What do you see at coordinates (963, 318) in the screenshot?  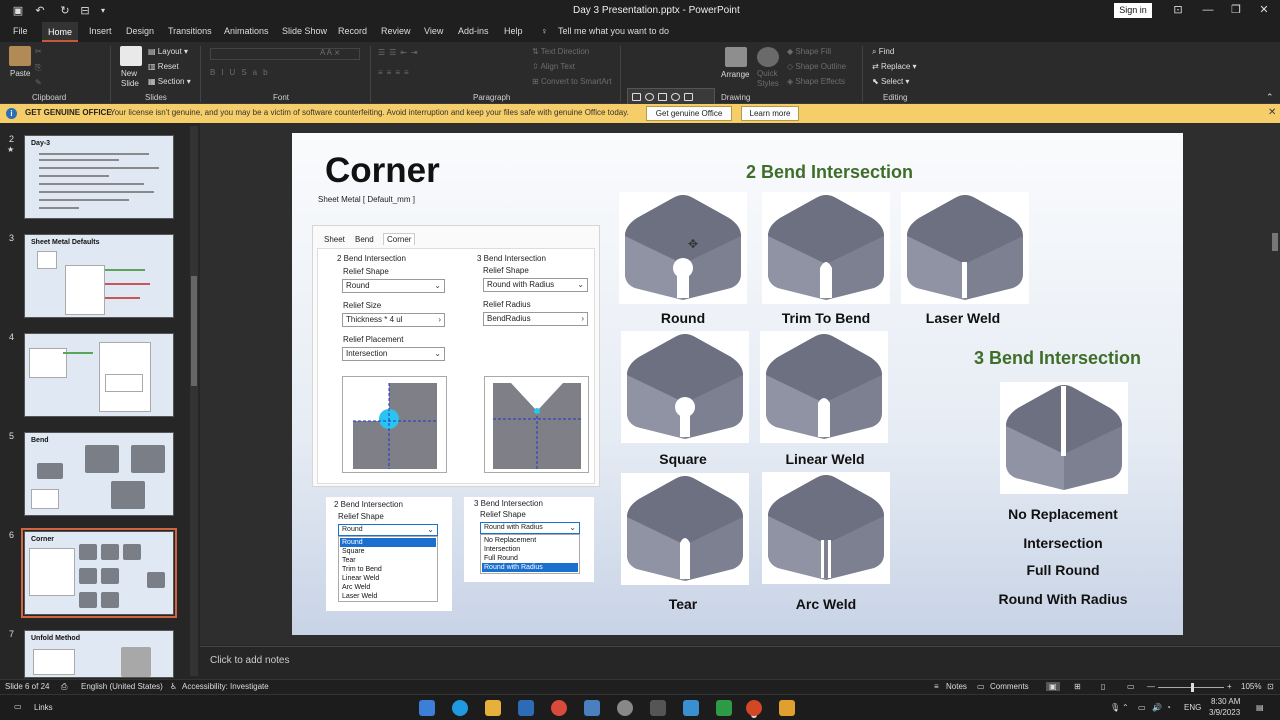 I see `caption-laser-weld: Laser Weld` at bounding box center [963, 318].